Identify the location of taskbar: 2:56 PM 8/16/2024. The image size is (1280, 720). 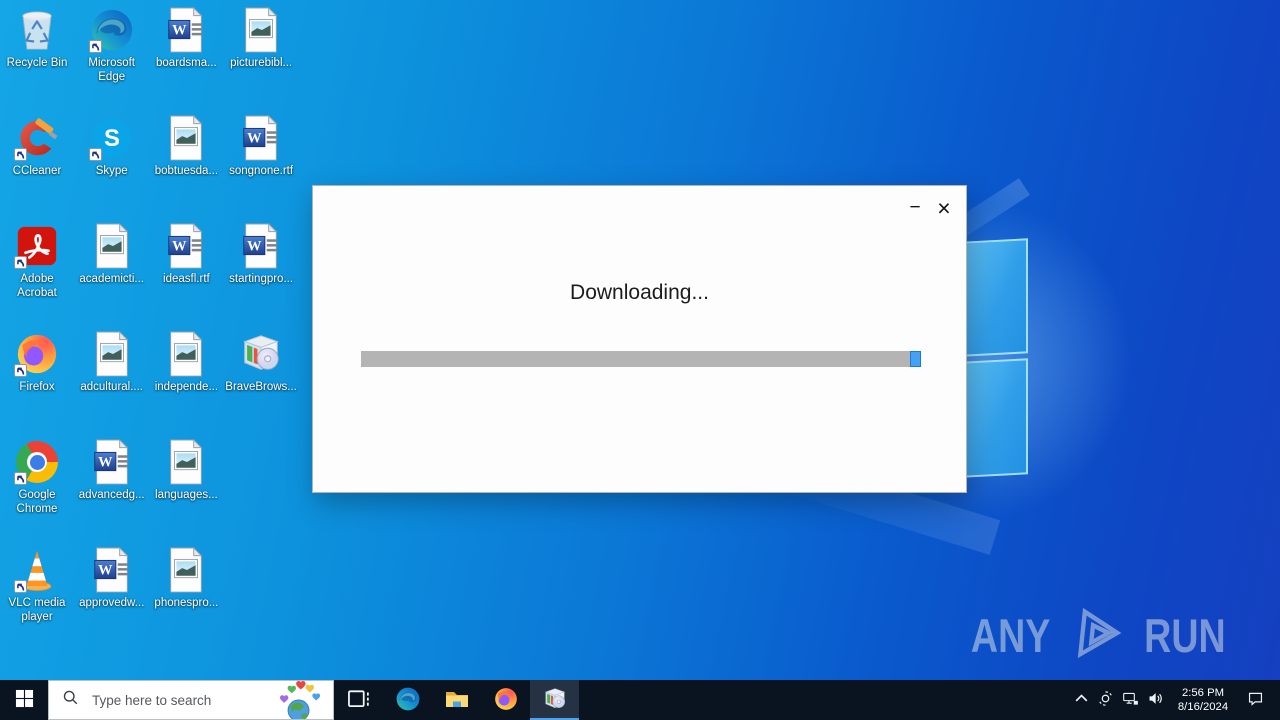
(640, 700).